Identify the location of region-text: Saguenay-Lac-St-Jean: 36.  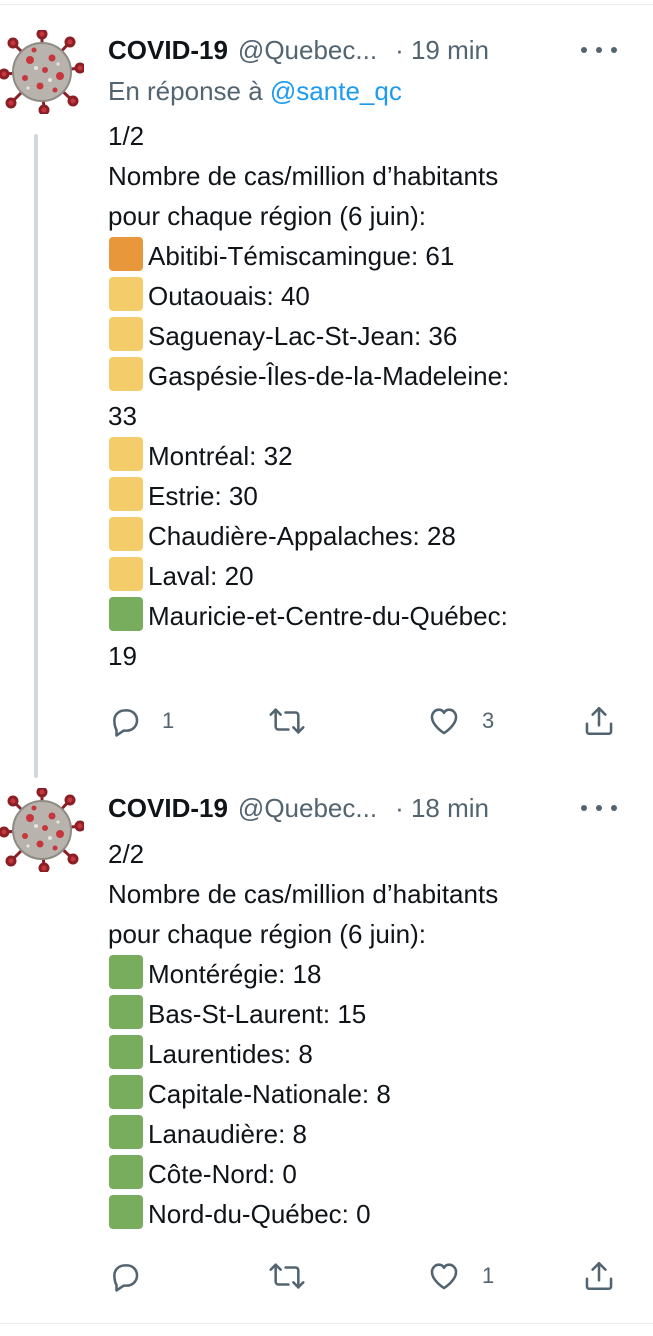
(303, 336).